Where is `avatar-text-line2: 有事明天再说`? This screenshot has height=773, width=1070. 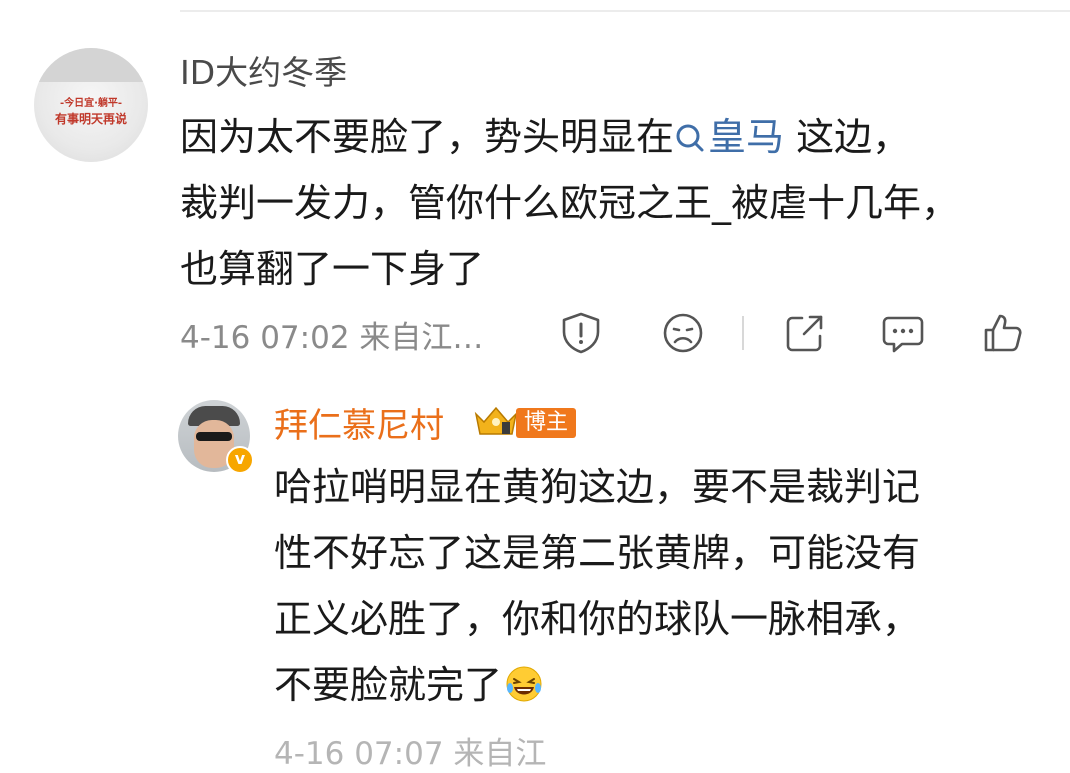 avatar-text-line2: 有事明天再说 is located at coordinates (90, 119).